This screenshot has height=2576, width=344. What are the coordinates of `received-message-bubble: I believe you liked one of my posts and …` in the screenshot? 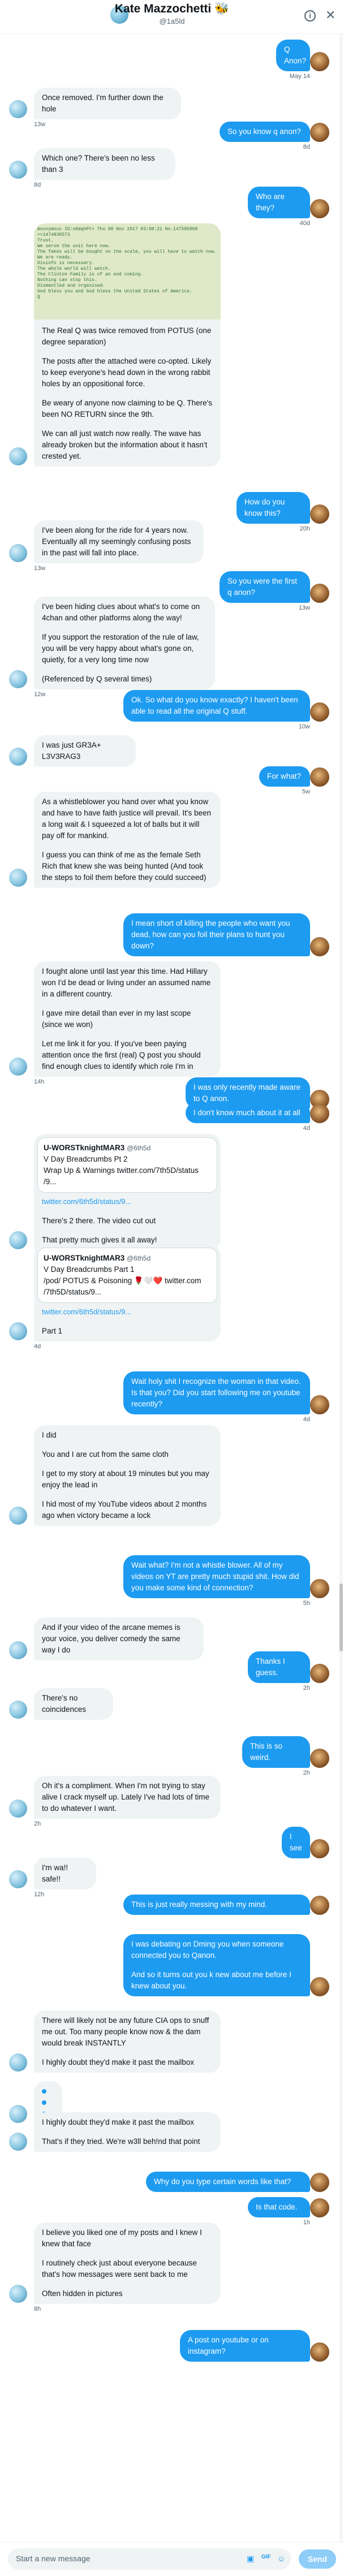 It's located at (127, 2264).